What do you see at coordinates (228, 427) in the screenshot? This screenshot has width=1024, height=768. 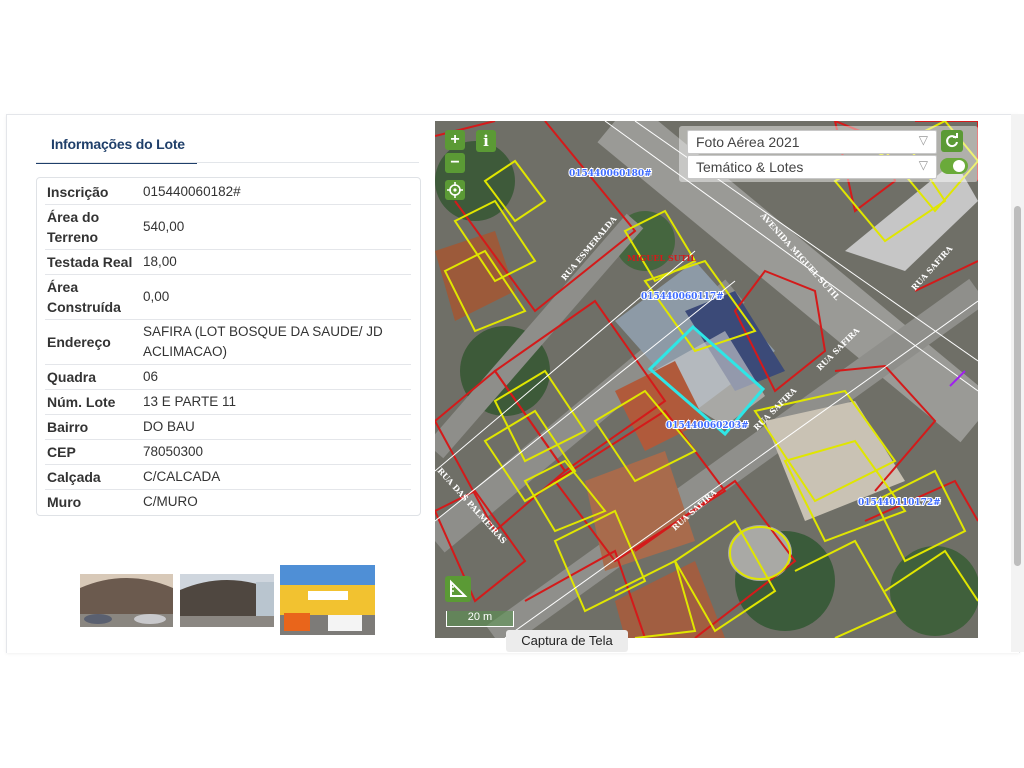 I see `field-row-bairro: Bairro DO BAU` at bounding box center [228, 427].